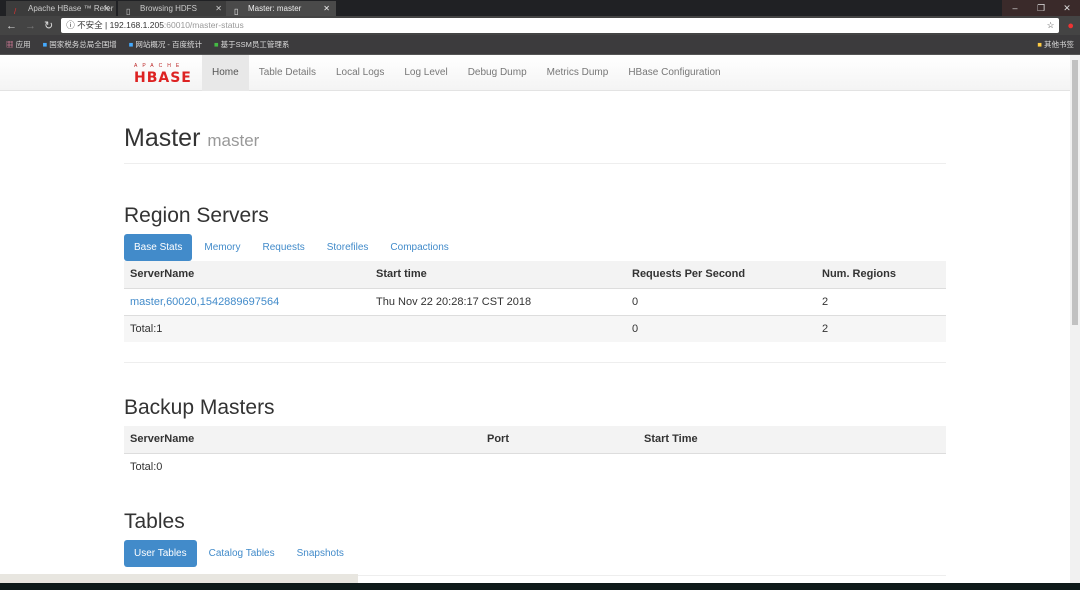 Image resolution: width=1080 pixels, height=590 pixels. What do you see at coordinates (10, 44) in the screenshot?
I see `apps-icon: ▦` at bounding box center [10, 44].